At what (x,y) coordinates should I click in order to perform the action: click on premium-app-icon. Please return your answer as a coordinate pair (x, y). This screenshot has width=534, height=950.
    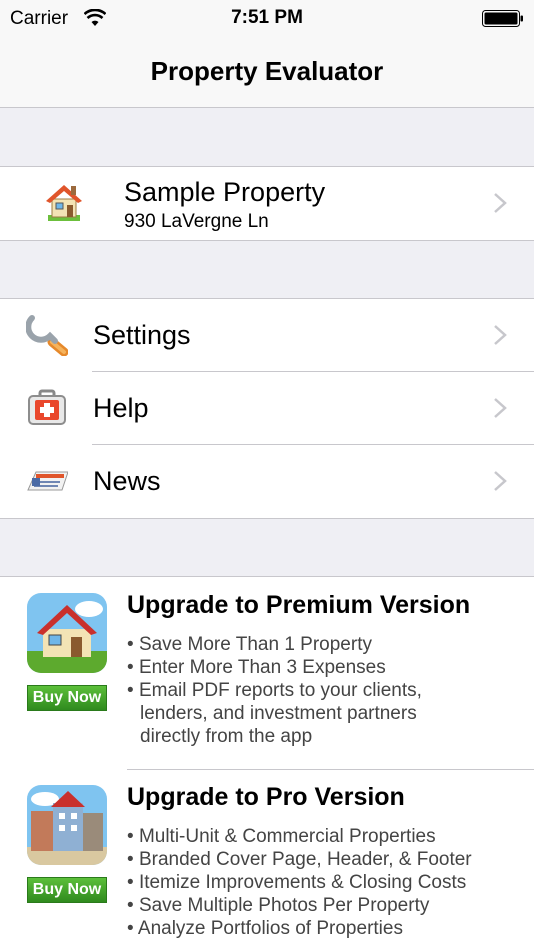
    Looking at the image, I should click on (67, 633).